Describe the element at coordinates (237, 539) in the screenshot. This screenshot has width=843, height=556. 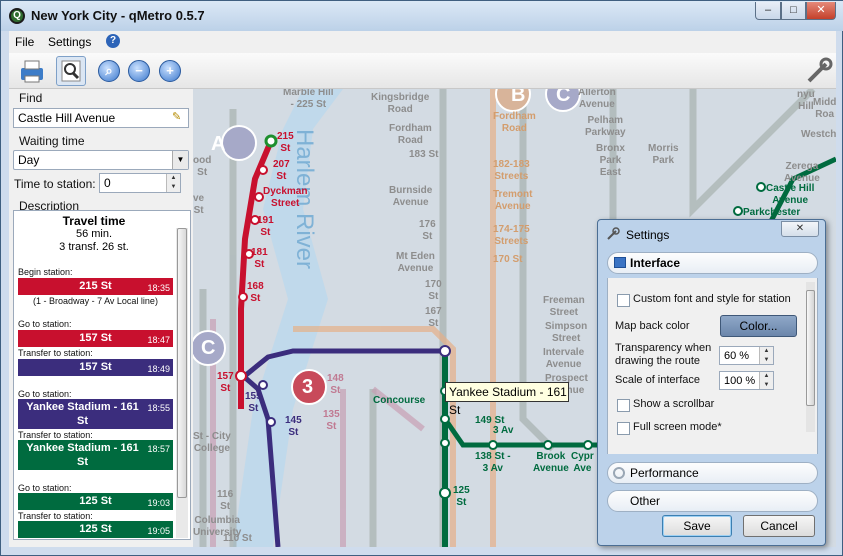
I see `station-110-st: 110 St` at that location.